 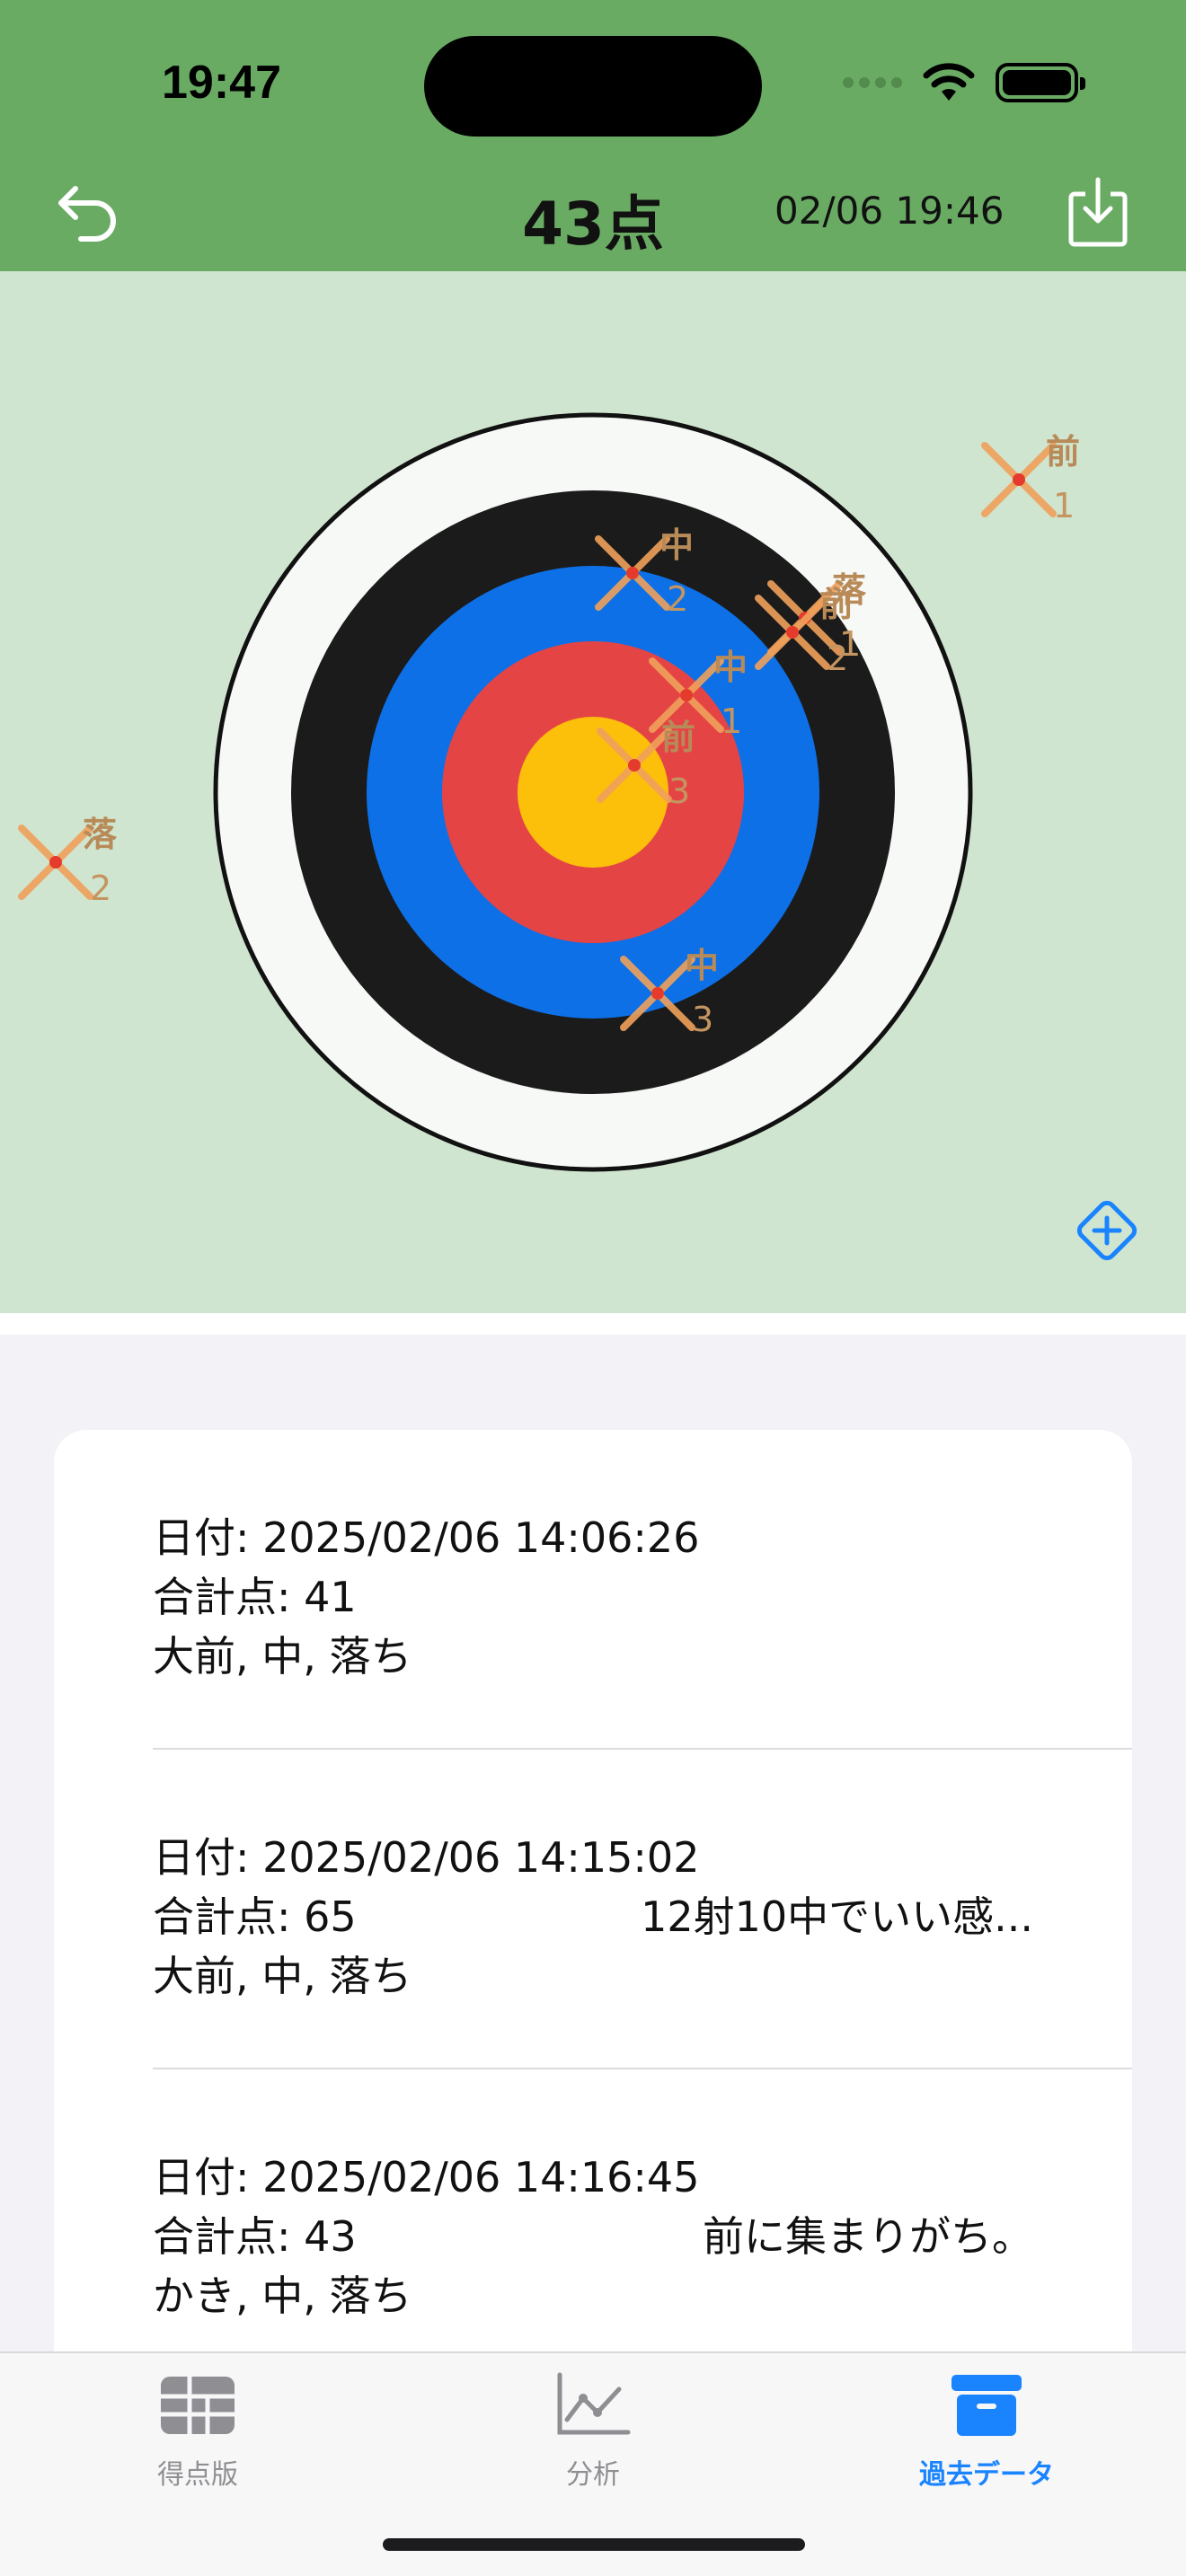 I want to click on grid-icon, so click(x=198, y=2405).